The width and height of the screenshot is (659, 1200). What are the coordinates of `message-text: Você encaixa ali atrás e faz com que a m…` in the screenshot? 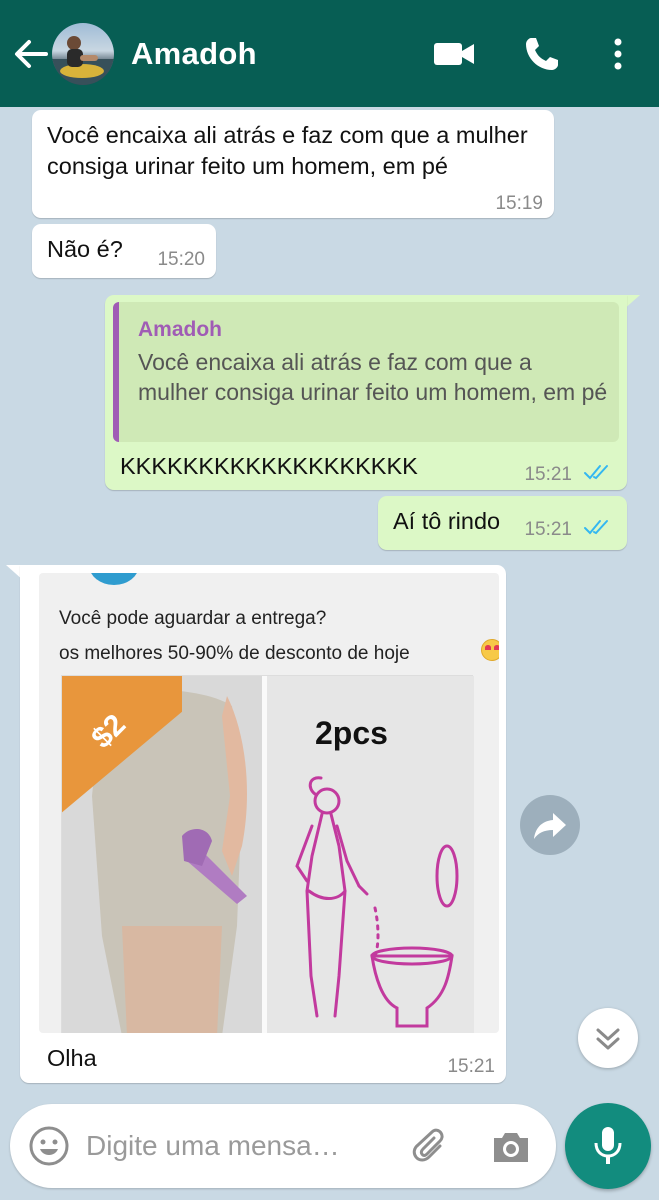 It's located at (287, 150).